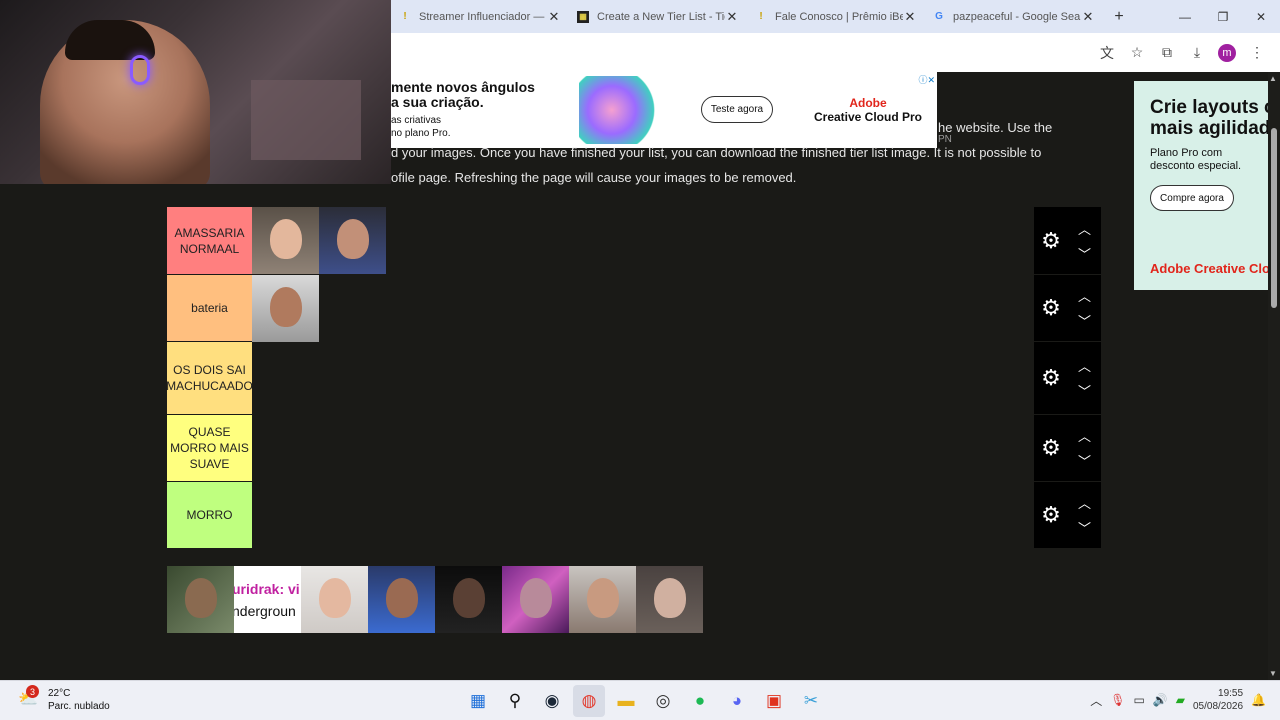 This screenshot has height=720, width=1280. I want to click on star-icon: ☆, so click(1137, 53).